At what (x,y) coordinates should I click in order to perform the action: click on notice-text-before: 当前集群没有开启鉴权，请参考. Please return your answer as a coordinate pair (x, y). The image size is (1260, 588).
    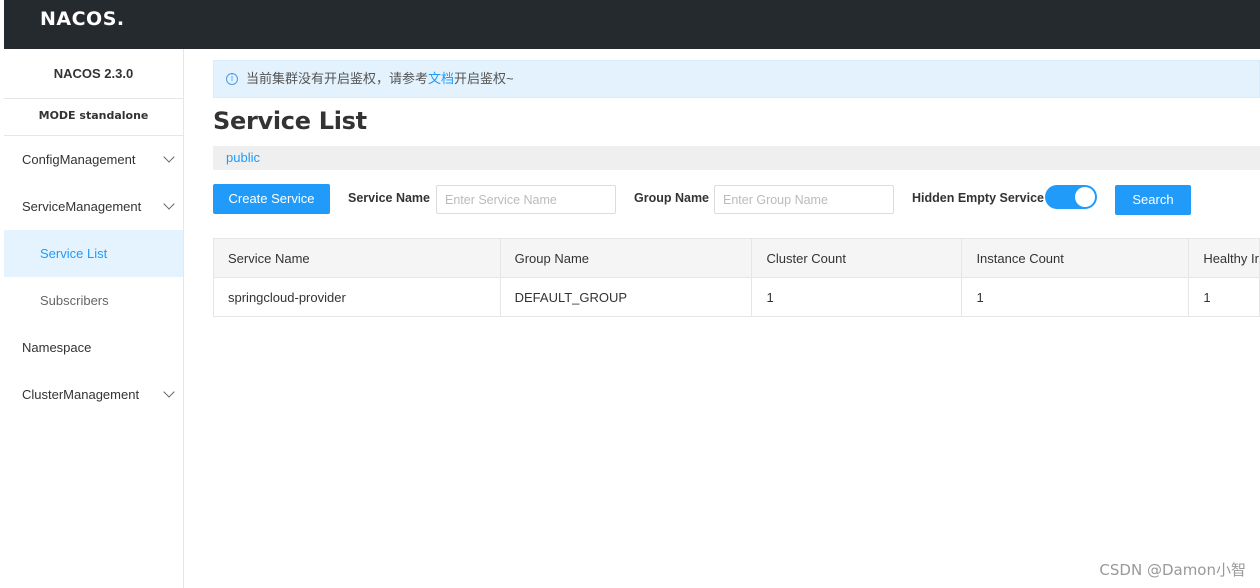
    Looking at the image, I should click on (337, 78).